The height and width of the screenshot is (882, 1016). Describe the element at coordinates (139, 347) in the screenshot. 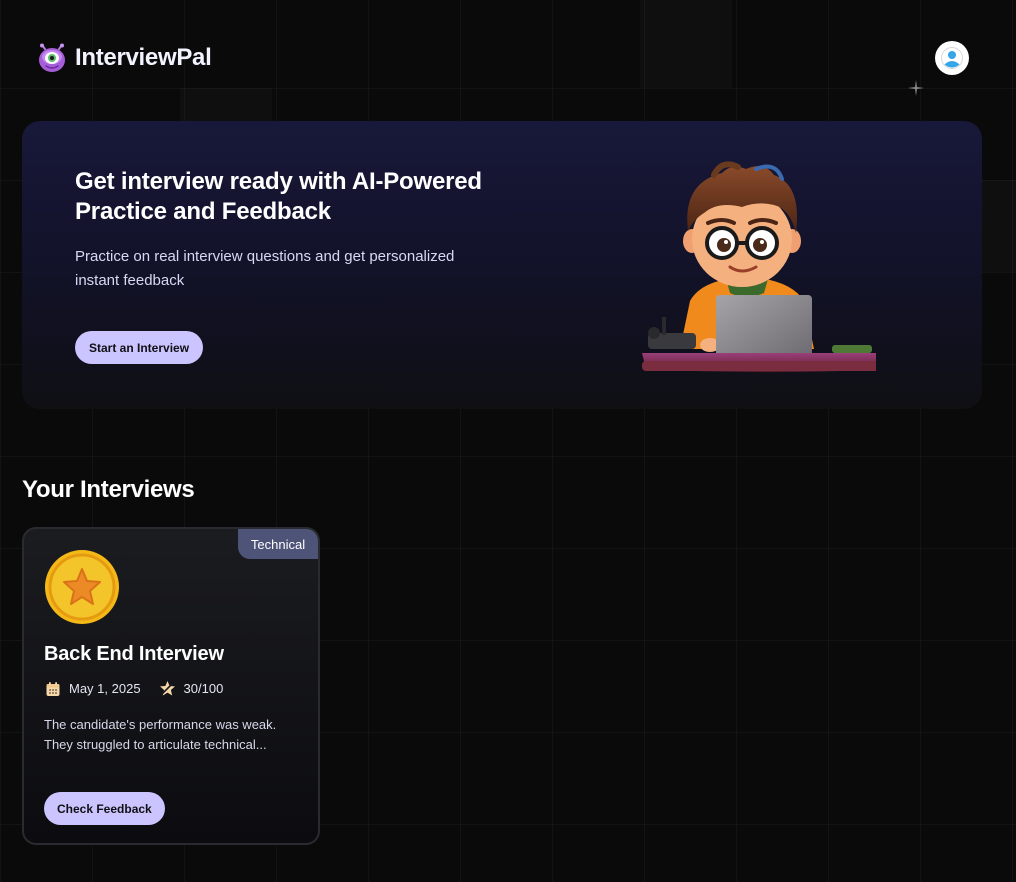

I see `start-interview-button: Start an Interview` at that location.